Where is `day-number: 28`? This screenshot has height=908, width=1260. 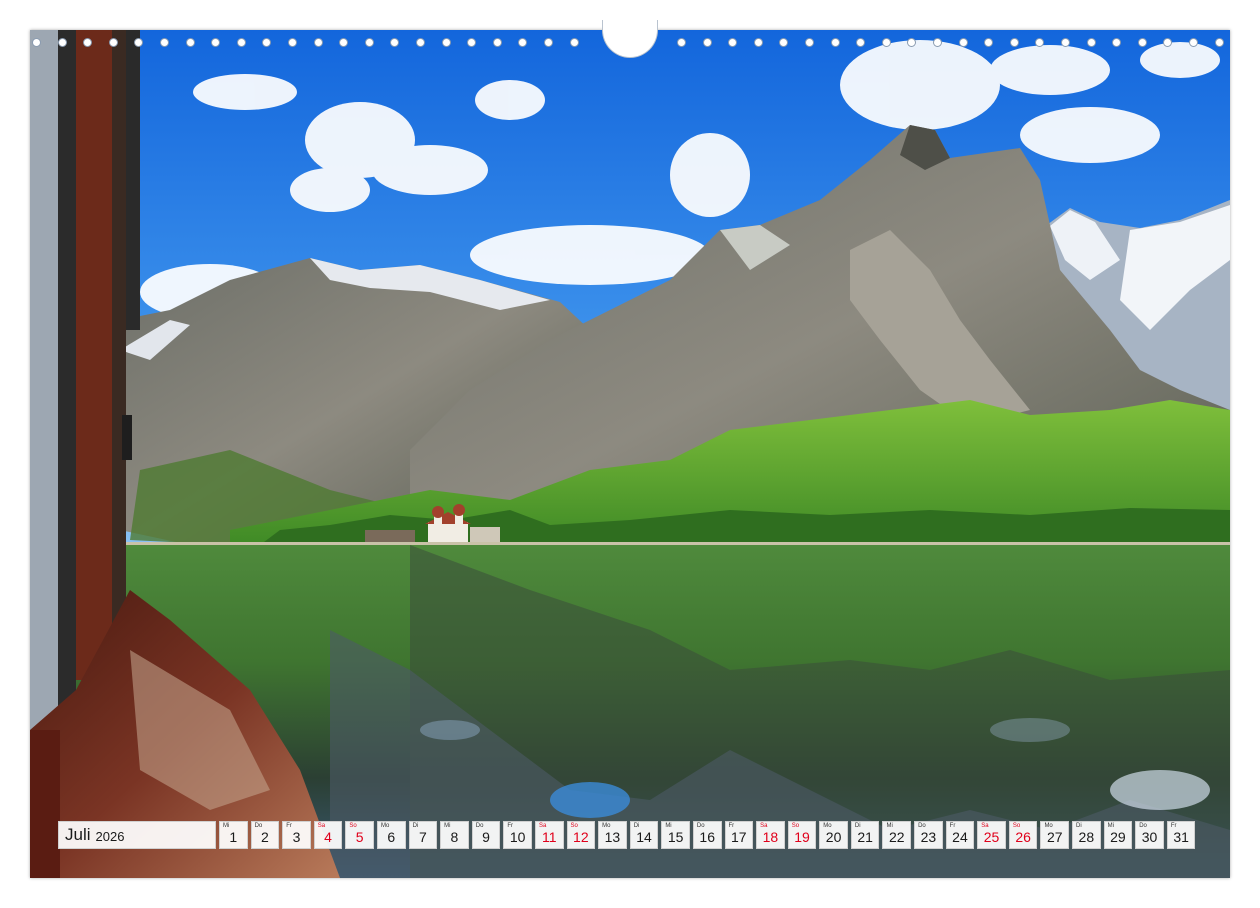 day-number: 28 is located at coordinates (1086, 837).